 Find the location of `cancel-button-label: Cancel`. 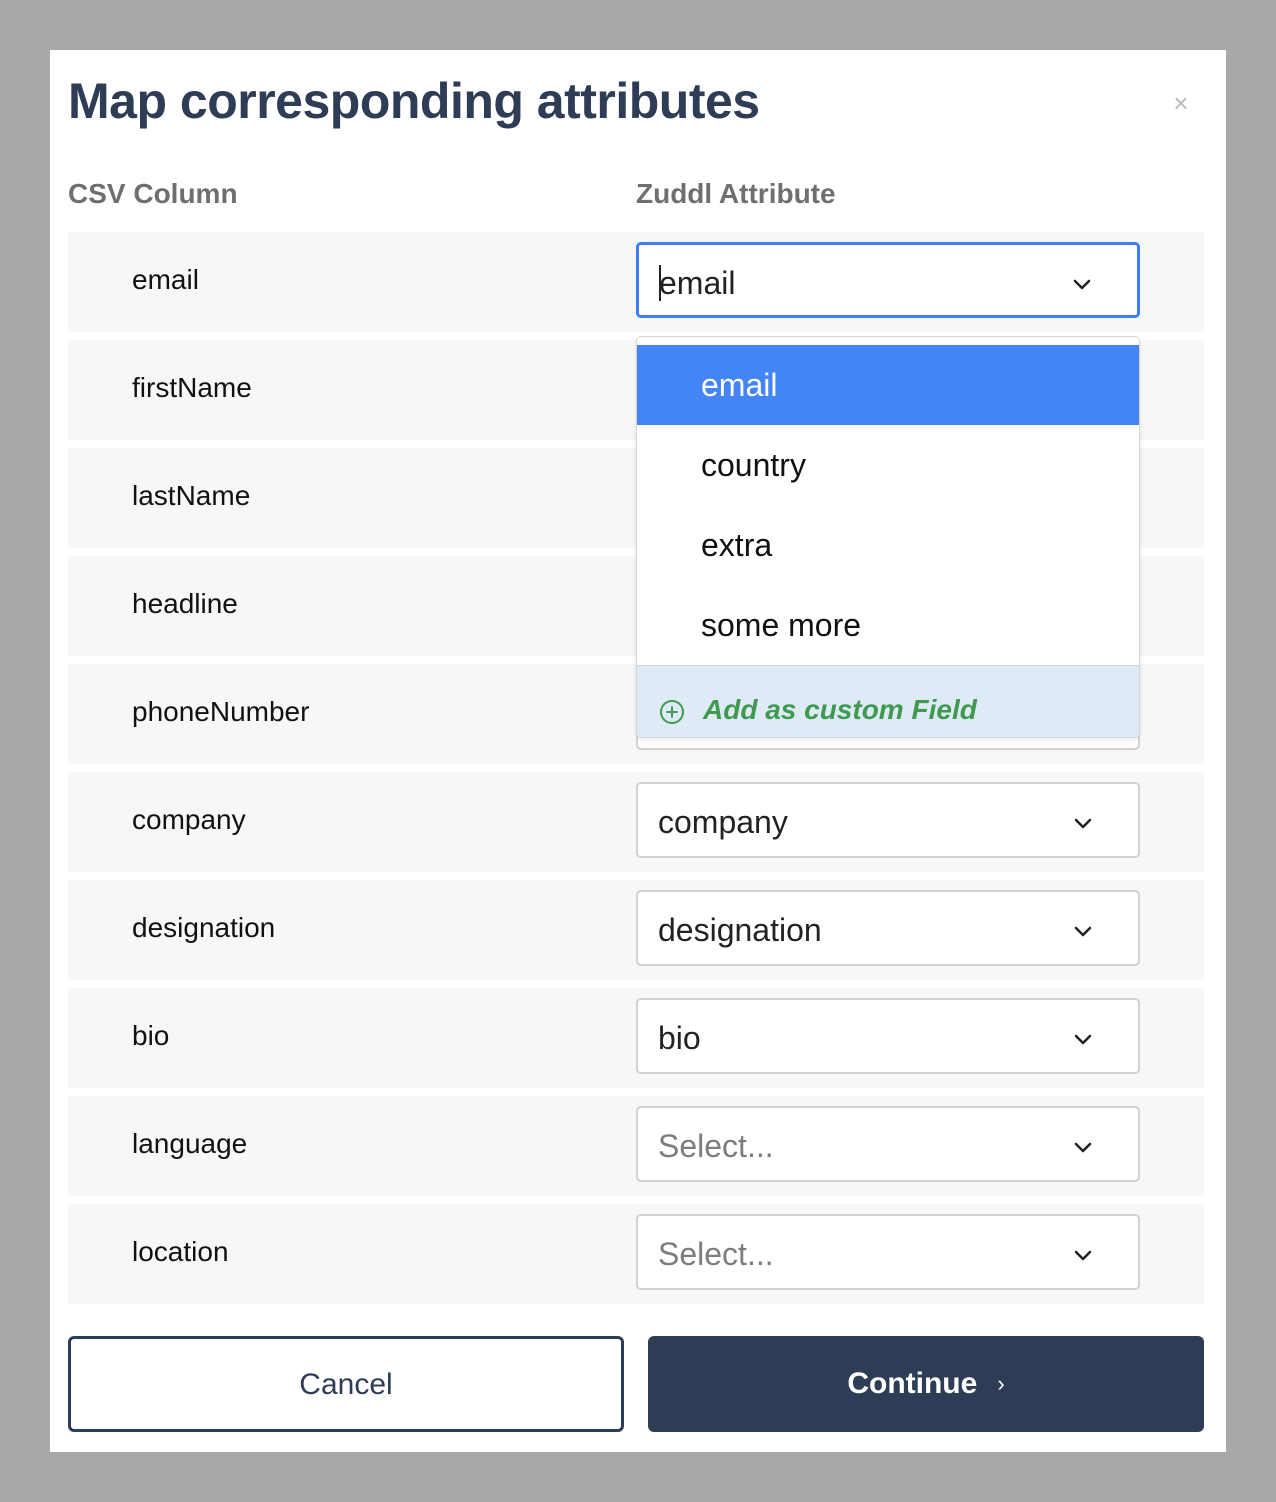

cancel-button-label: Cancel is located at coordinates (346, 1384).